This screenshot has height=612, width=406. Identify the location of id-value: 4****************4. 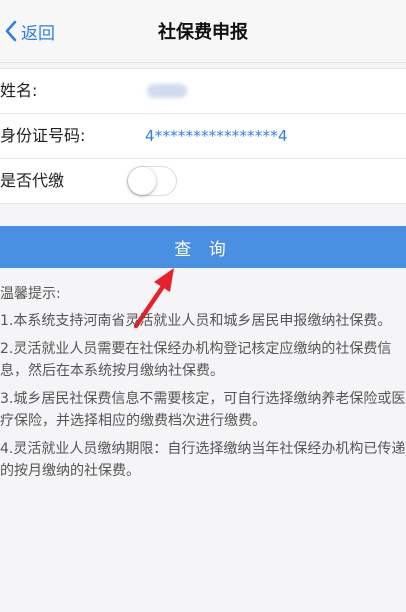
(216, 136).